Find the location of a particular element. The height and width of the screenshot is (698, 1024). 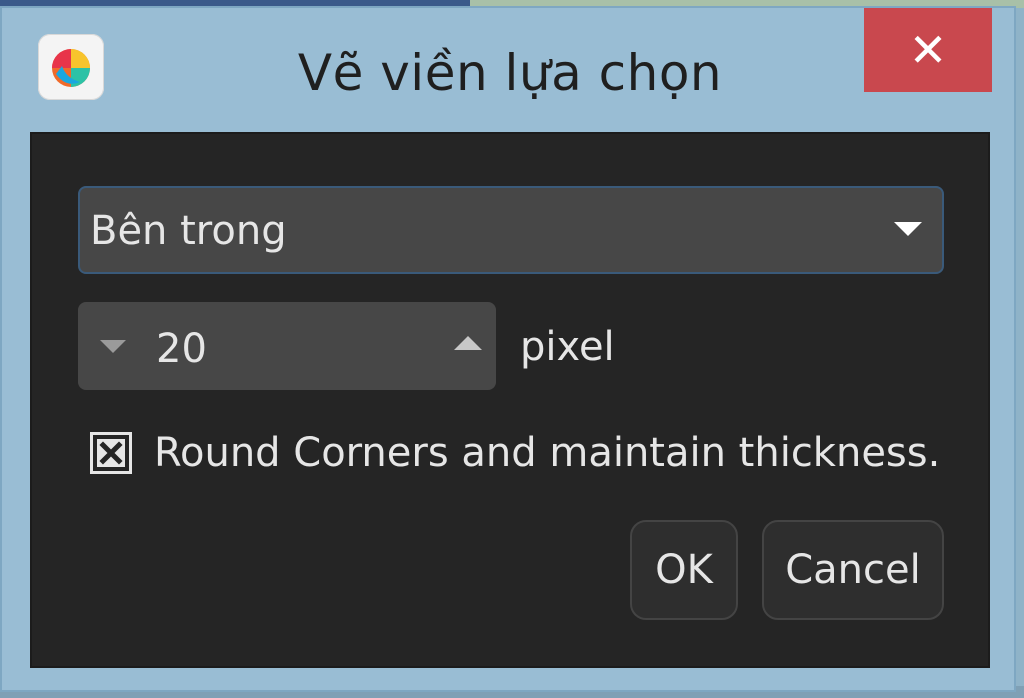

border-position-dropdown: Bên trong is located at coordinates (511, 230).